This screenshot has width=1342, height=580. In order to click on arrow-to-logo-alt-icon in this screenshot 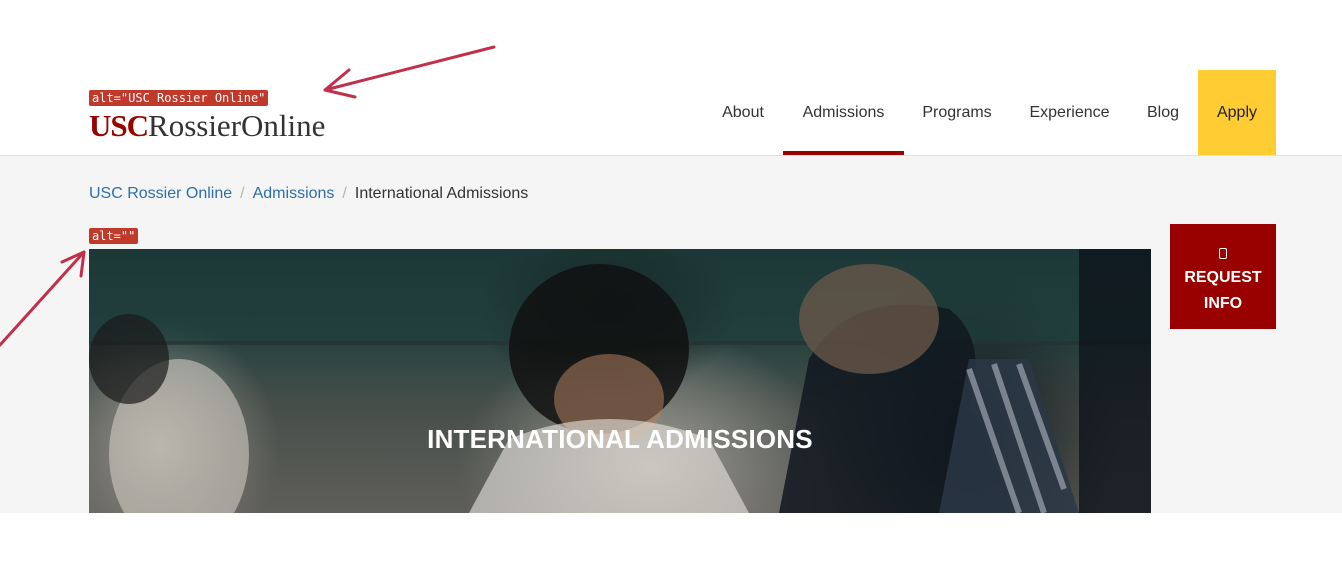, I will do `click(409, 68)`.